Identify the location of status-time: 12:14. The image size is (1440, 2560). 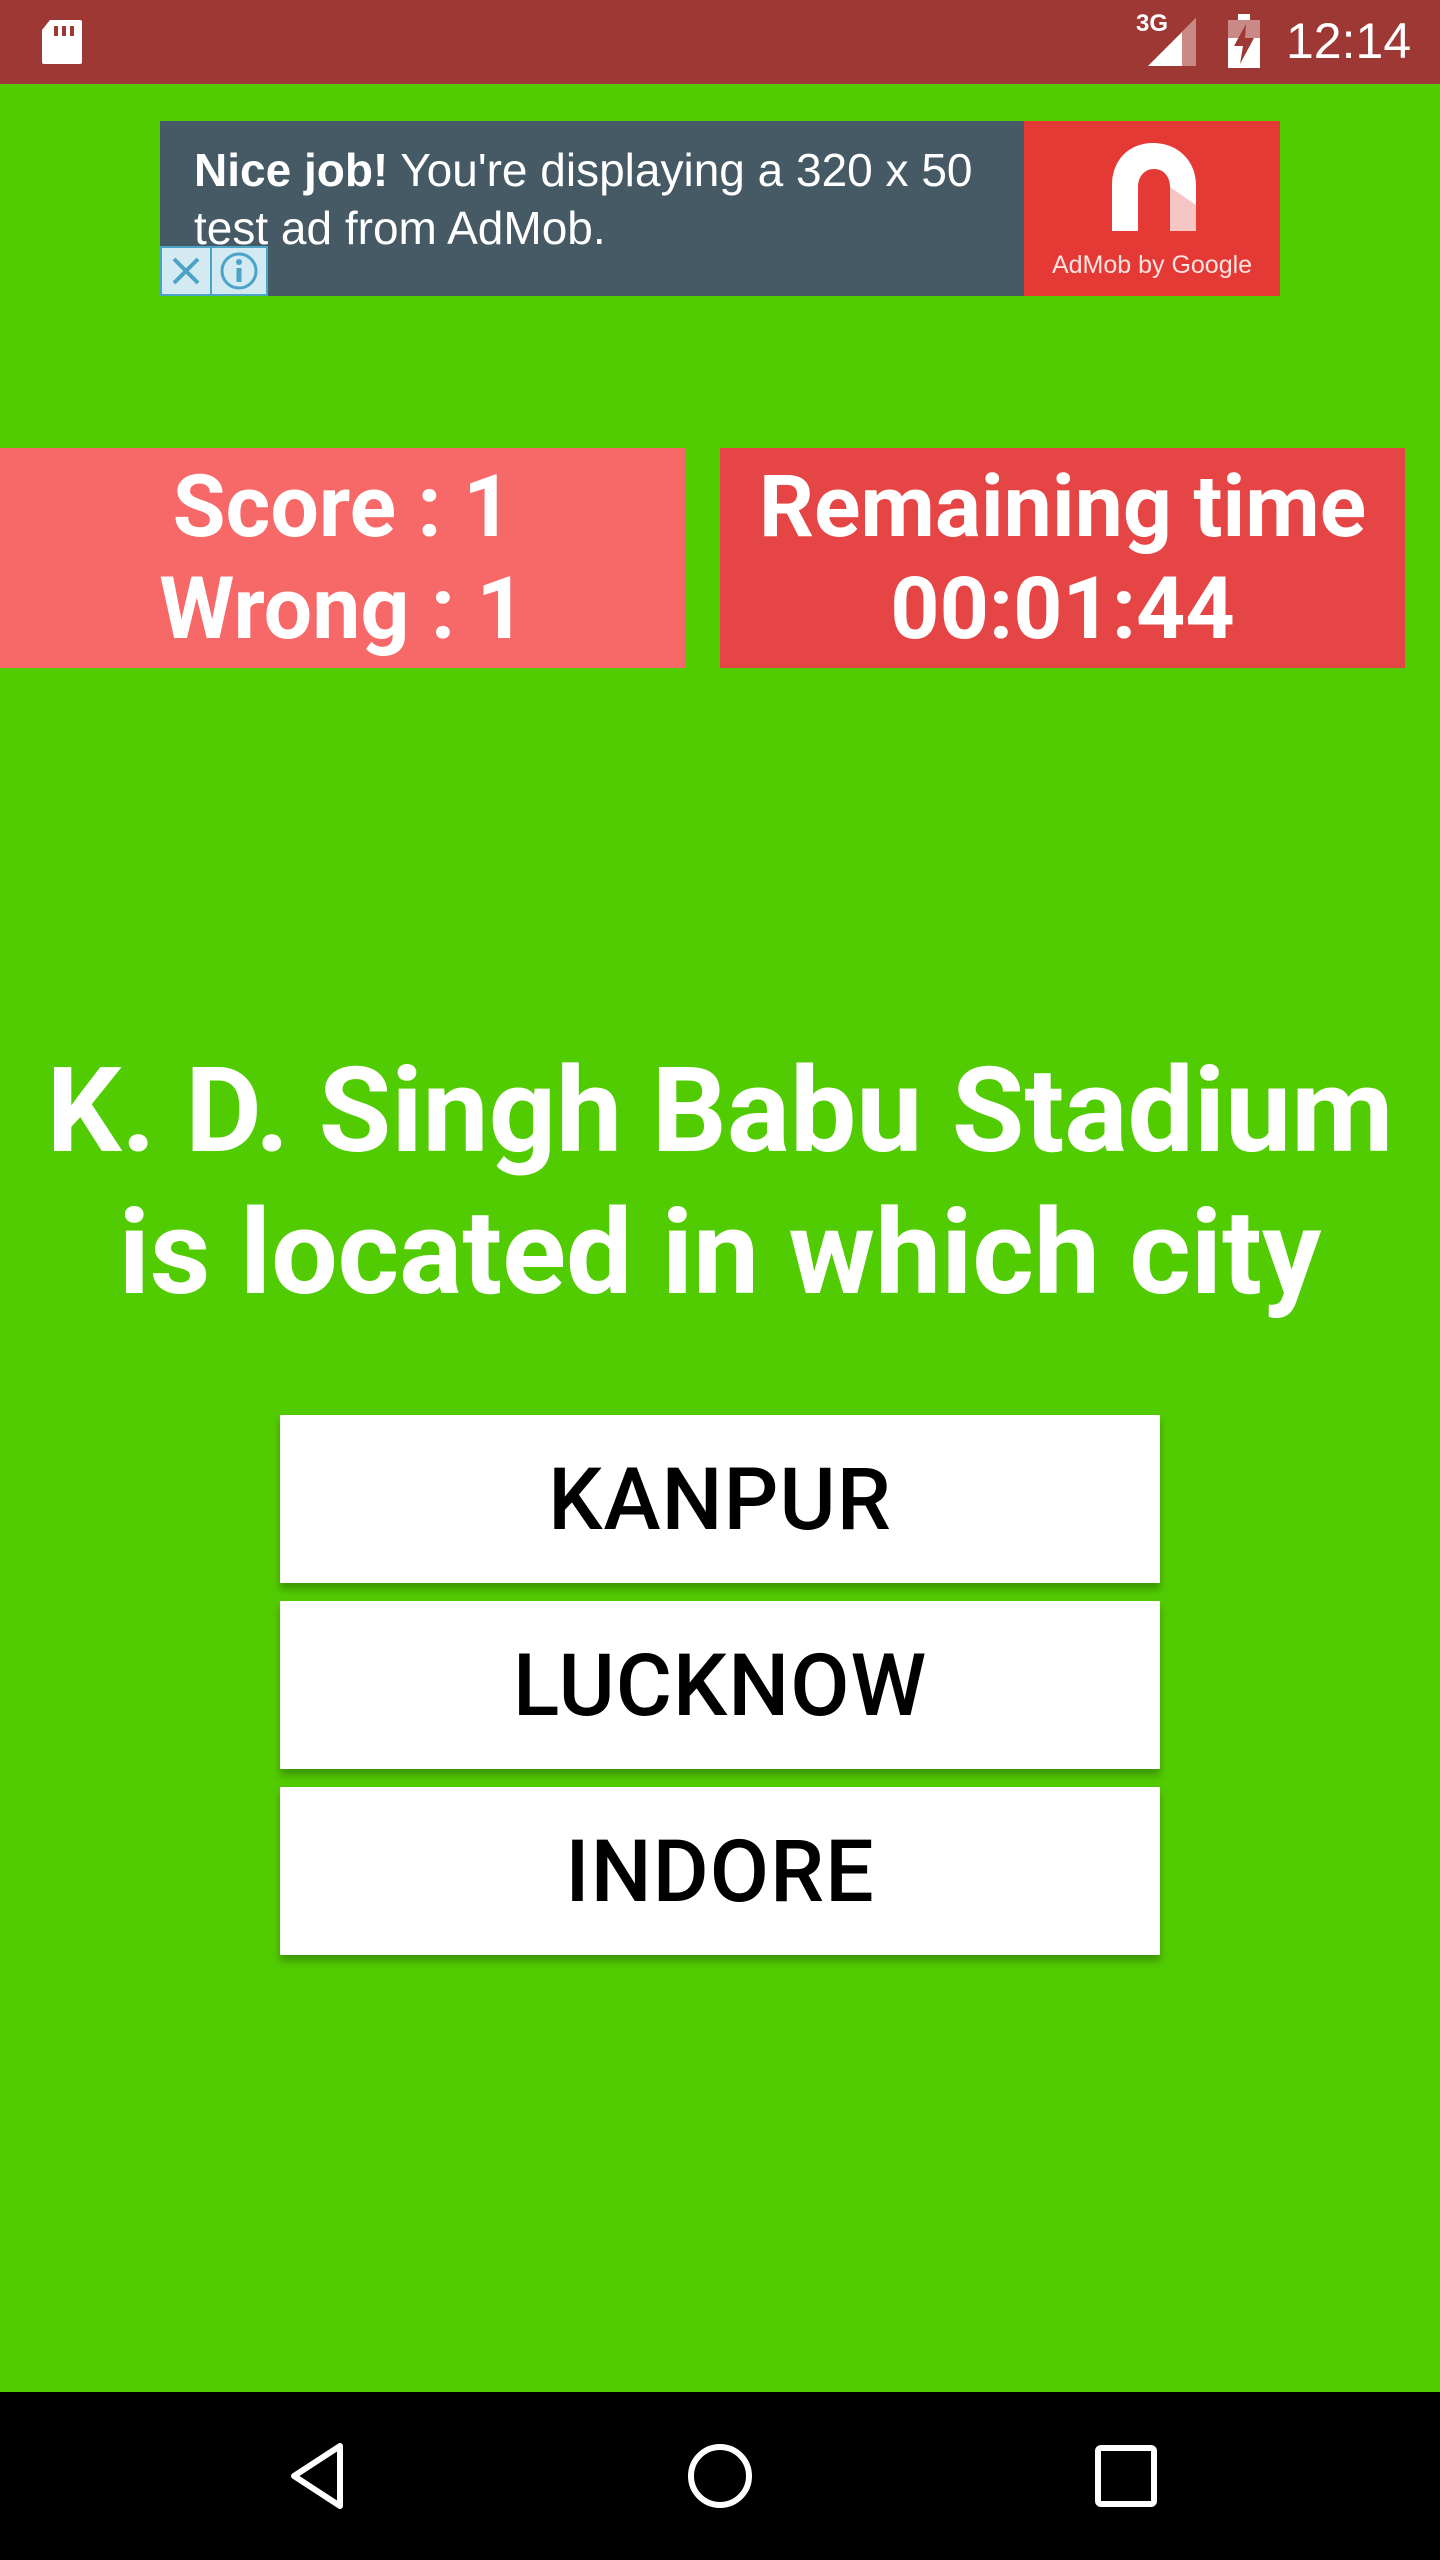
(1349, 41).